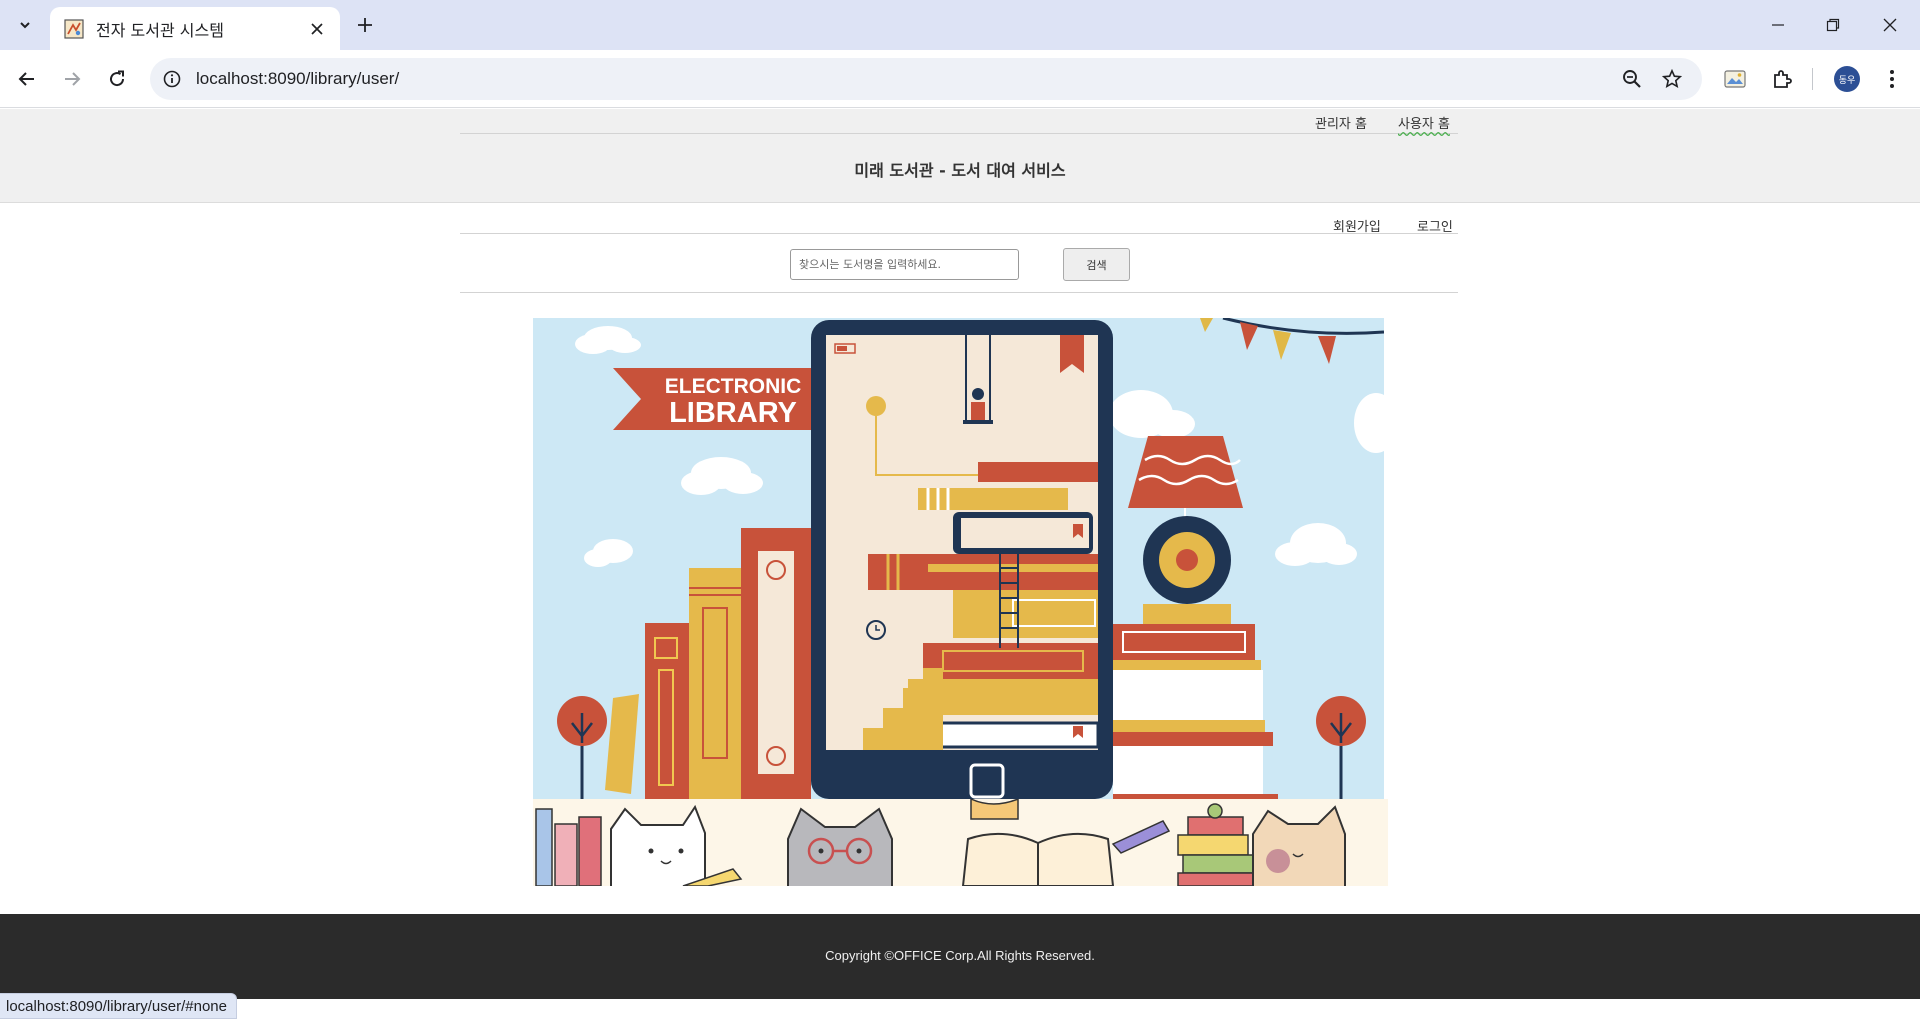 Image resolution: width=1920 pixels, height=1021 pixels. I want to click on star-icon, so click(1672, 79).